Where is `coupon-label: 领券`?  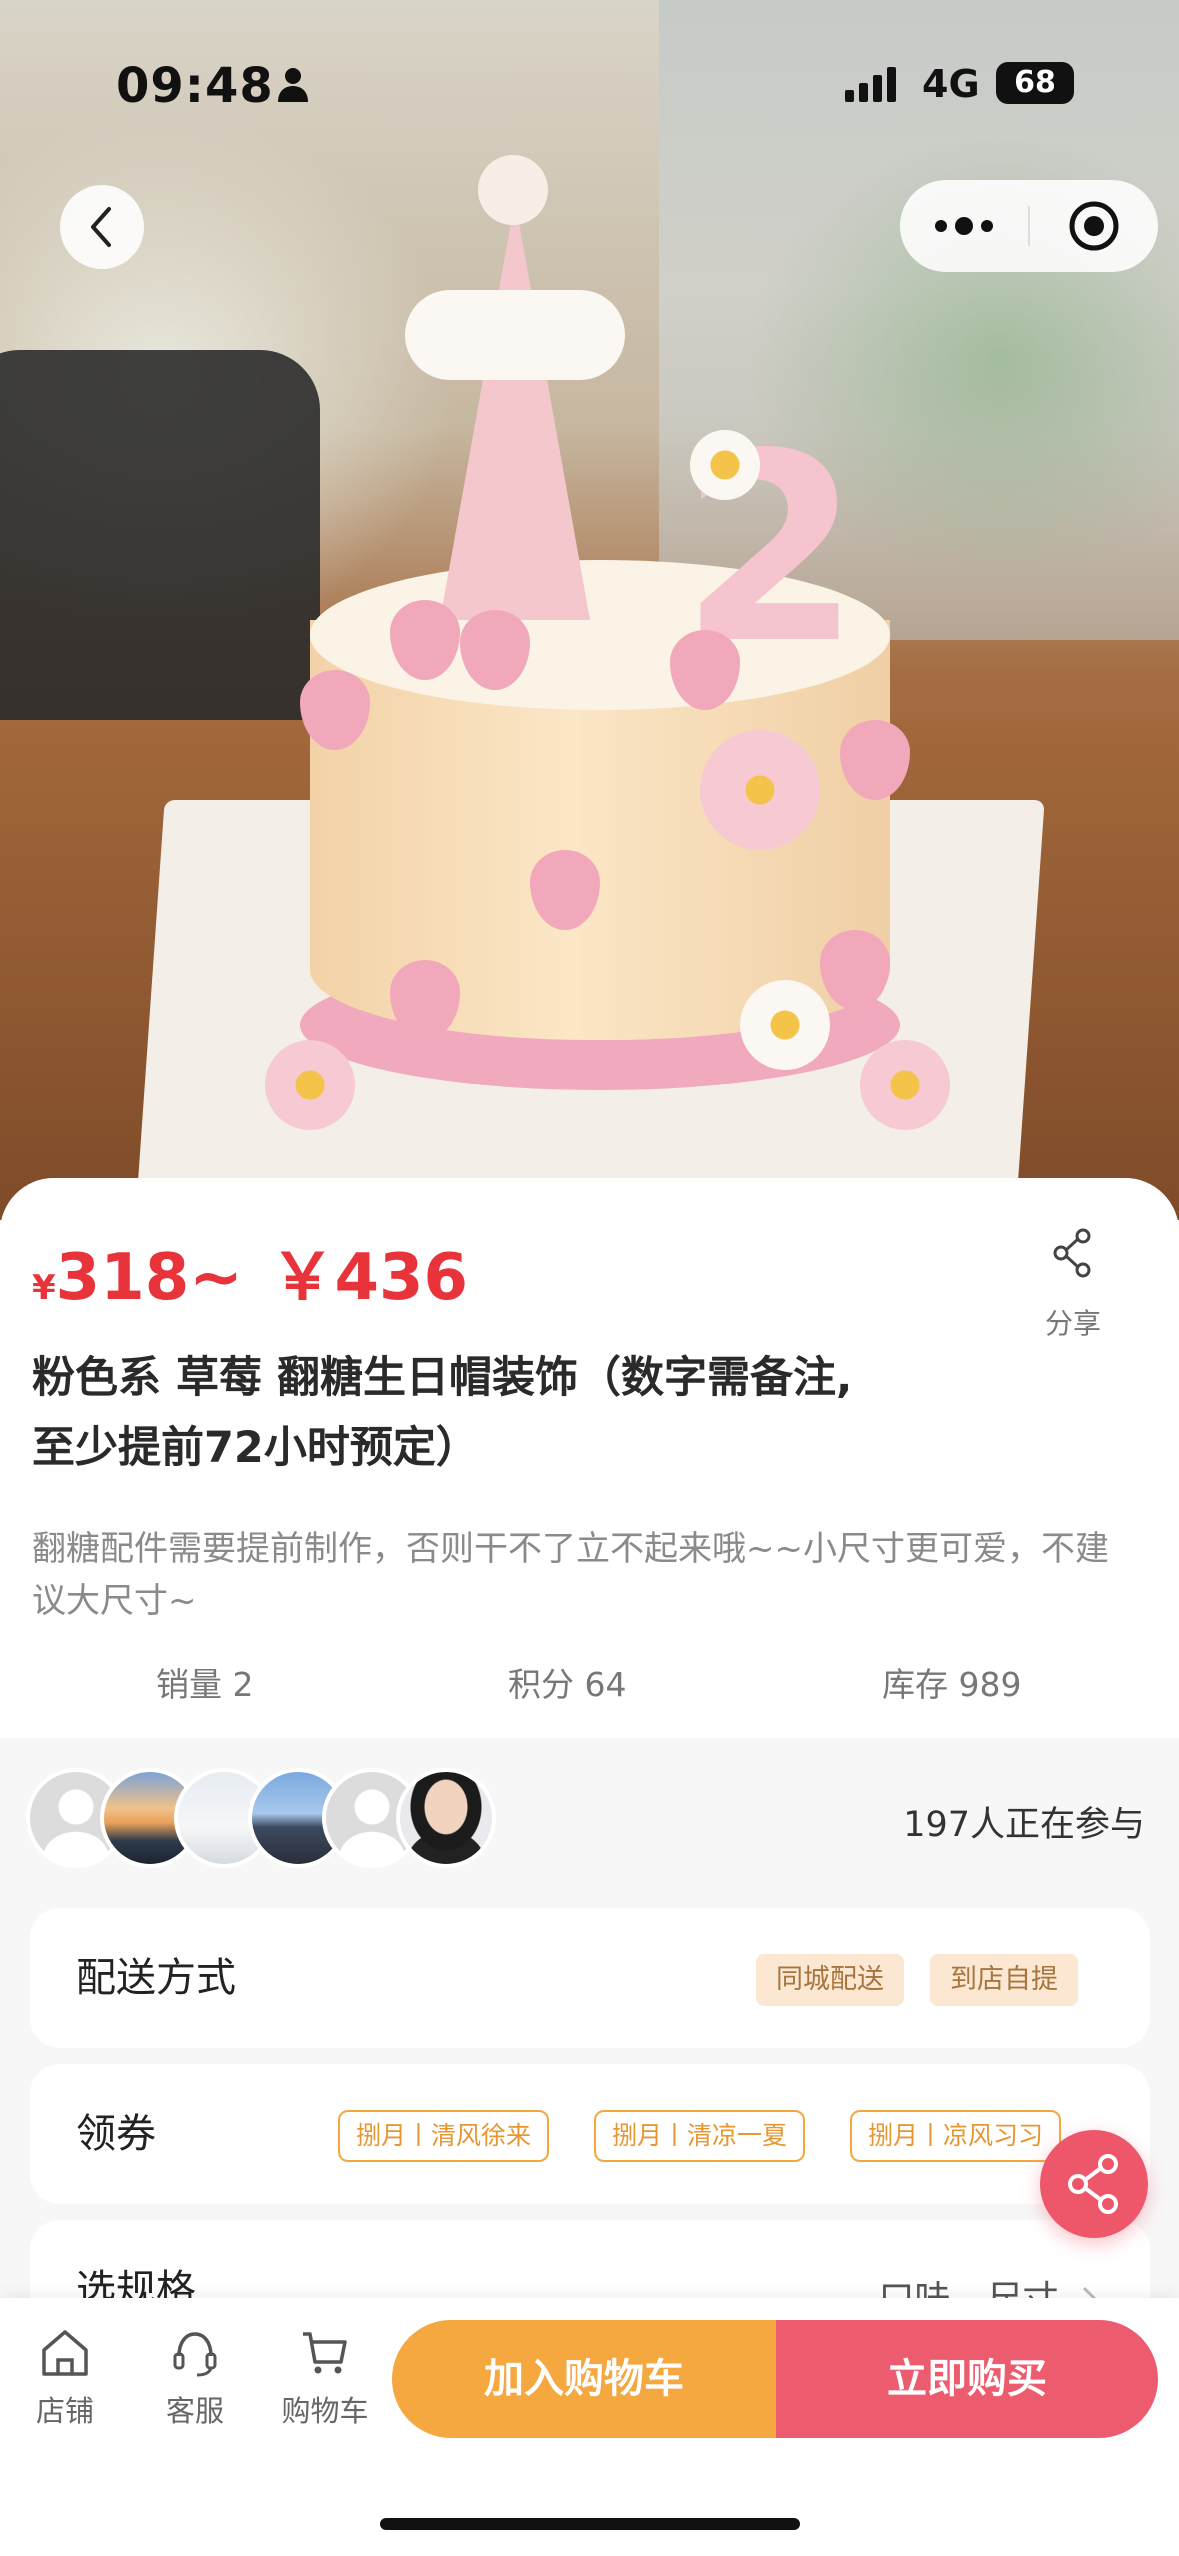 coupon-label: 领券 is located at coordinates (116, 2134).